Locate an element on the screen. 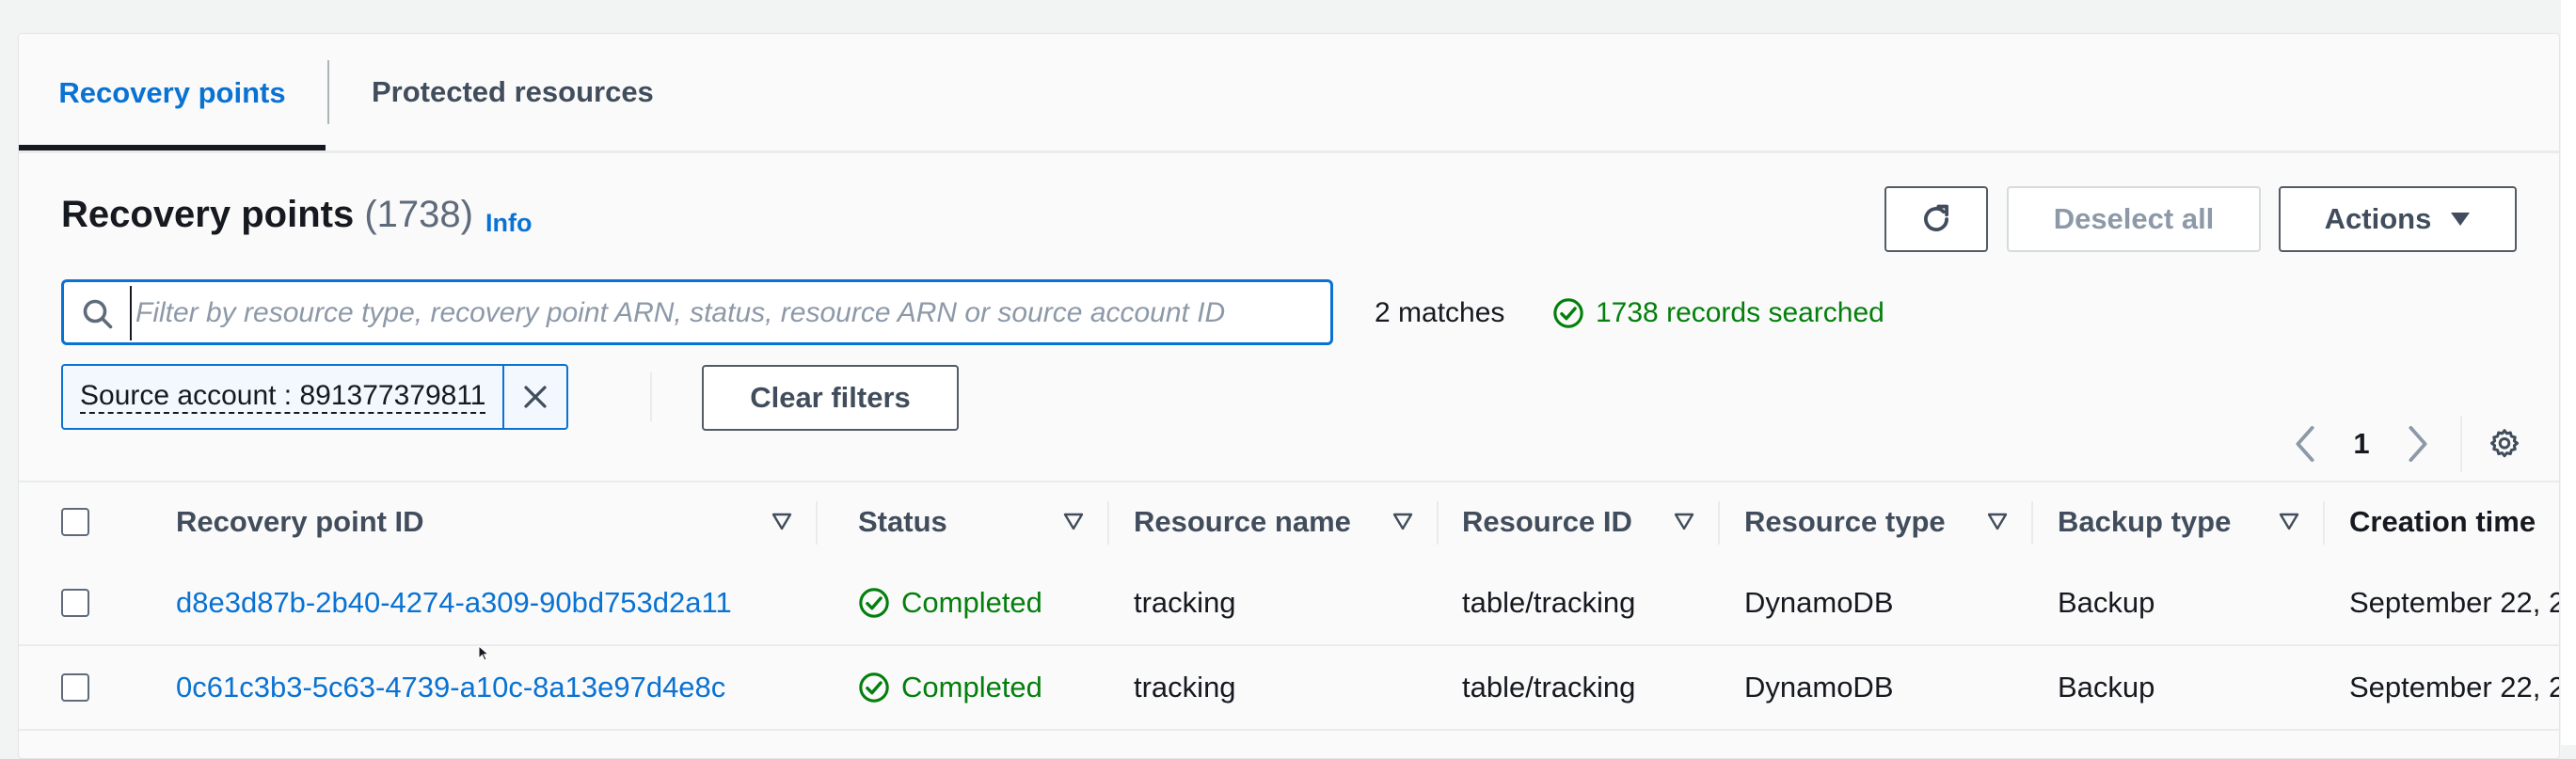  column-header-resource-name: Resource name is located at coordinates (1285, 522).